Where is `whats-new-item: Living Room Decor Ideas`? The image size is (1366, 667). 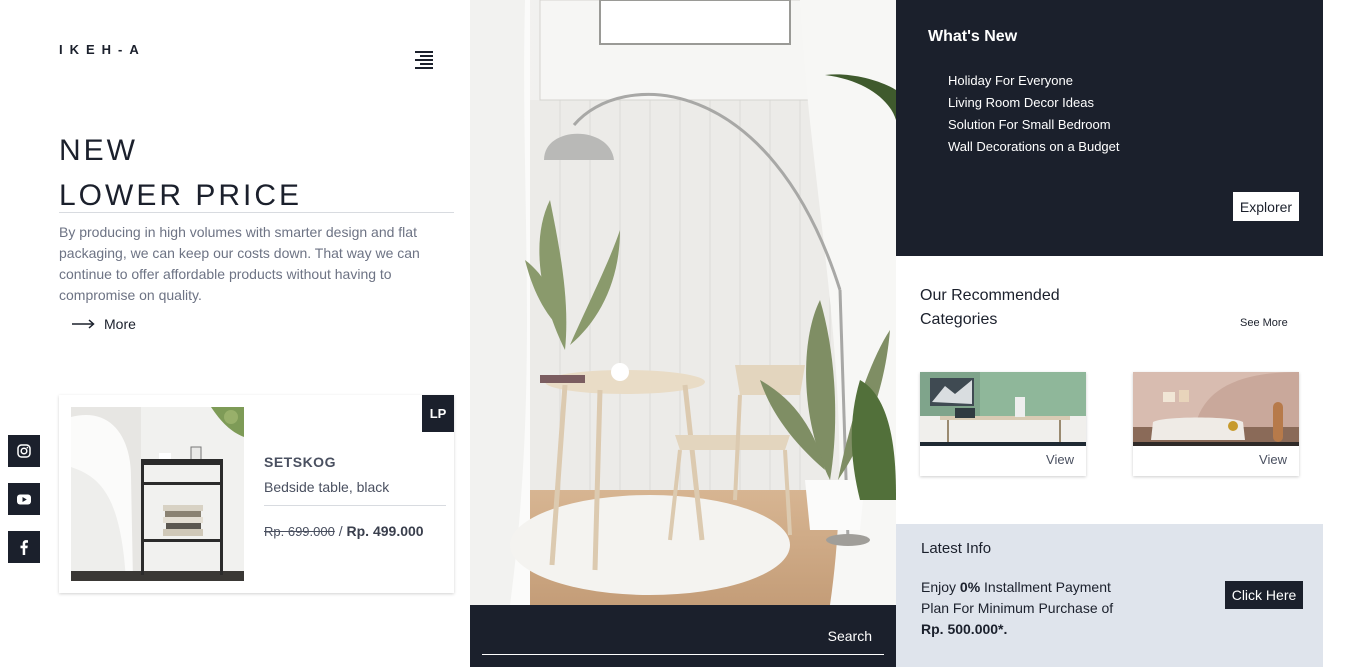
whats-new-item: Living Room Decor Ideas is located at coordinates (1034, 103).